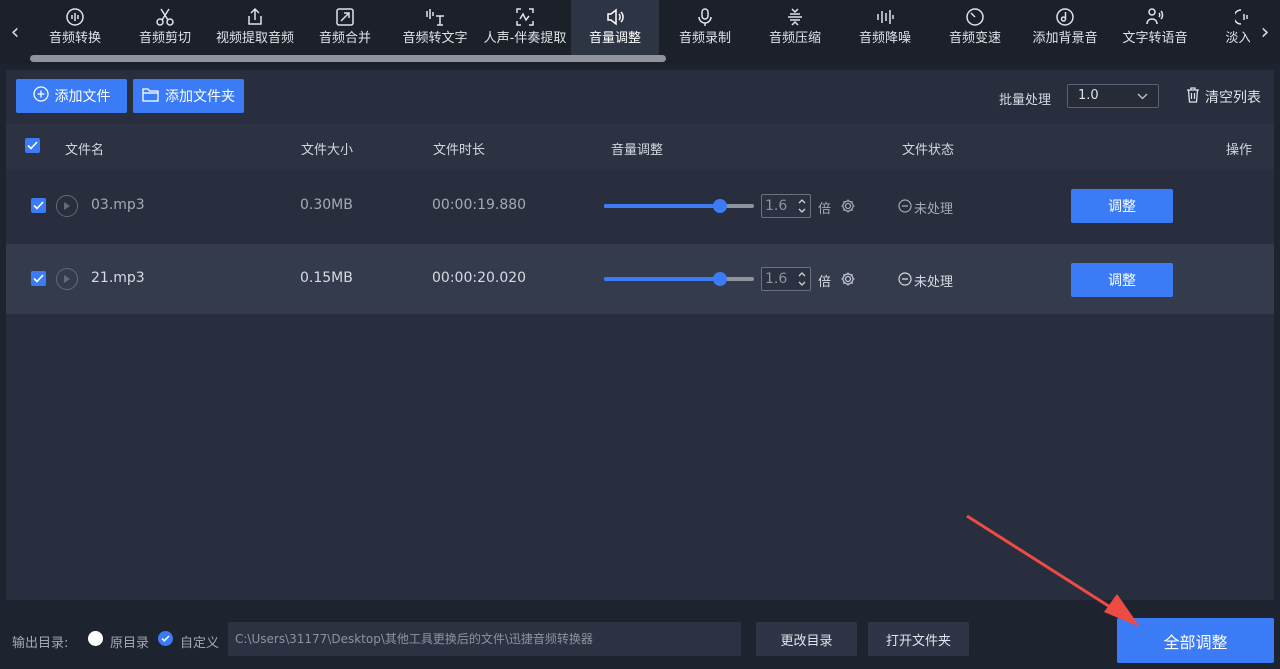 This screenshot has width=1280, height=669. What do you see at coordinates (199, 641) in the screenshot?
I see `radio-custom-label: 自定义` at bounding box center [199, 641].